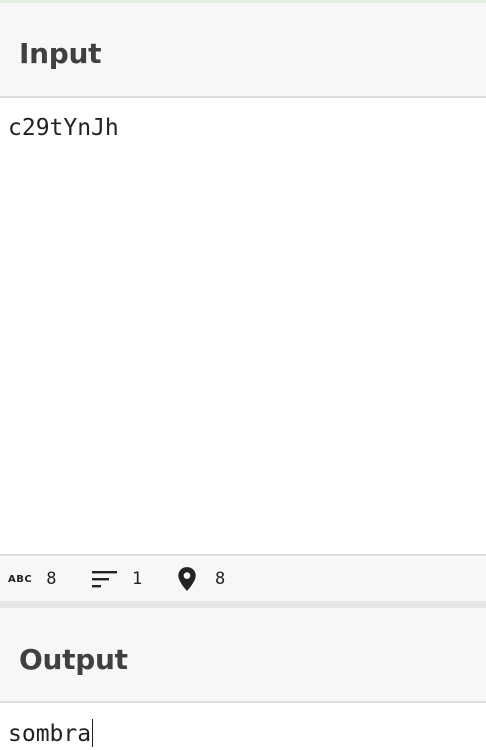 Image resolution: width=486 pixels, height=750 pixels. What do you see at coordinates (73, 659) in the screenshot?
I see `output-title: Output` at bounding box center [73, 659].